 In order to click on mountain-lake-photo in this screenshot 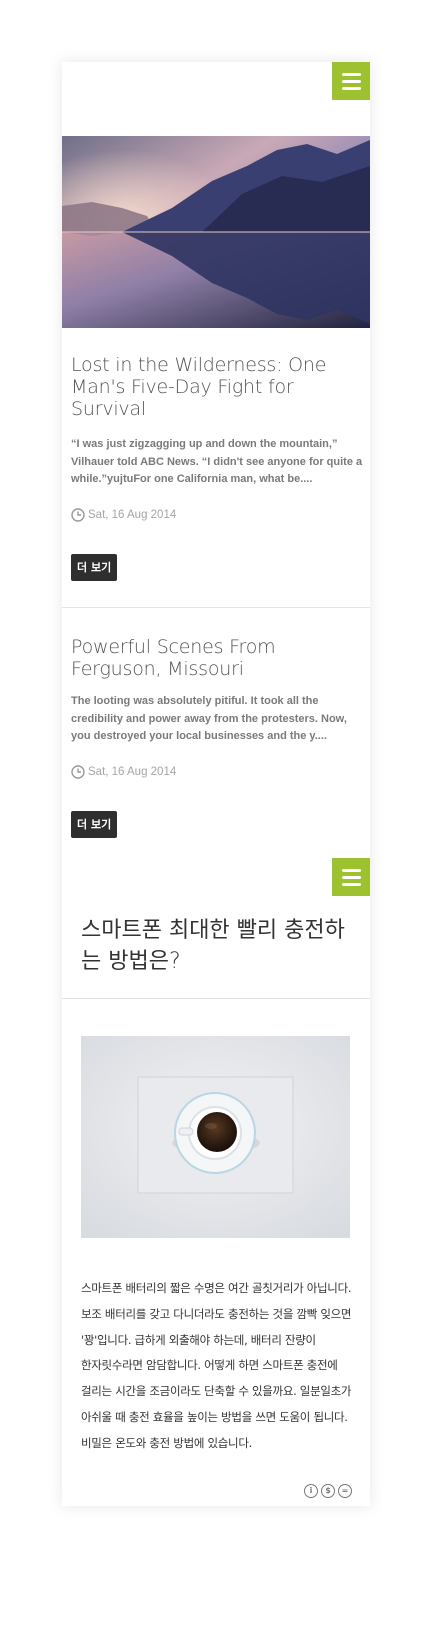, I will do `click(216, 232)`.